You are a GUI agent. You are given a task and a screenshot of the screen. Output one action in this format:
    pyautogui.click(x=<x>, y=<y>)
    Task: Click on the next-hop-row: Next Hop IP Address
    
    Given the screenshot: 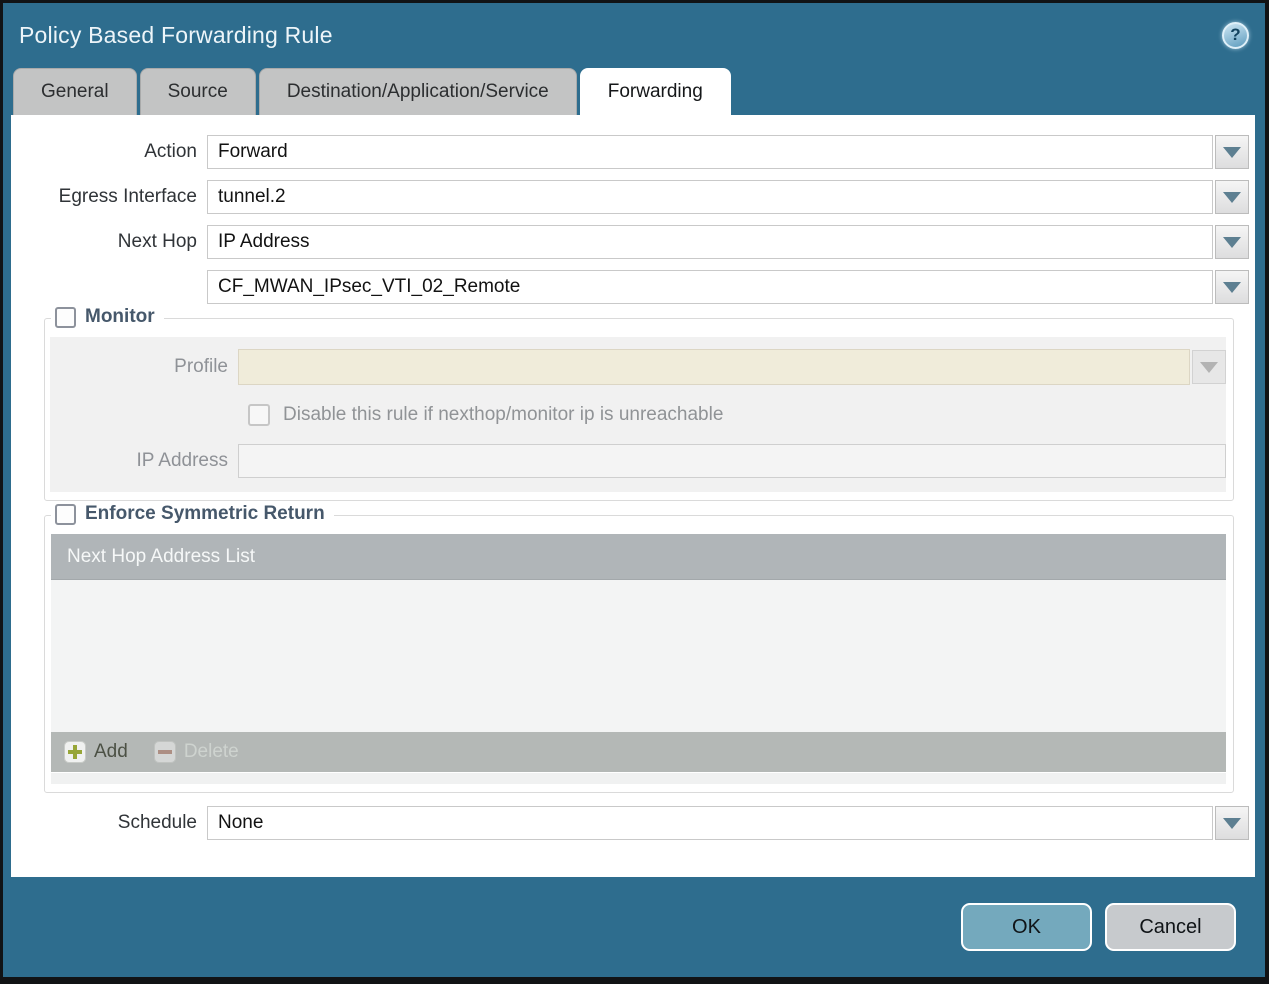 What is the action you would take?
    pyautogui.click(x=633, y=242)
    